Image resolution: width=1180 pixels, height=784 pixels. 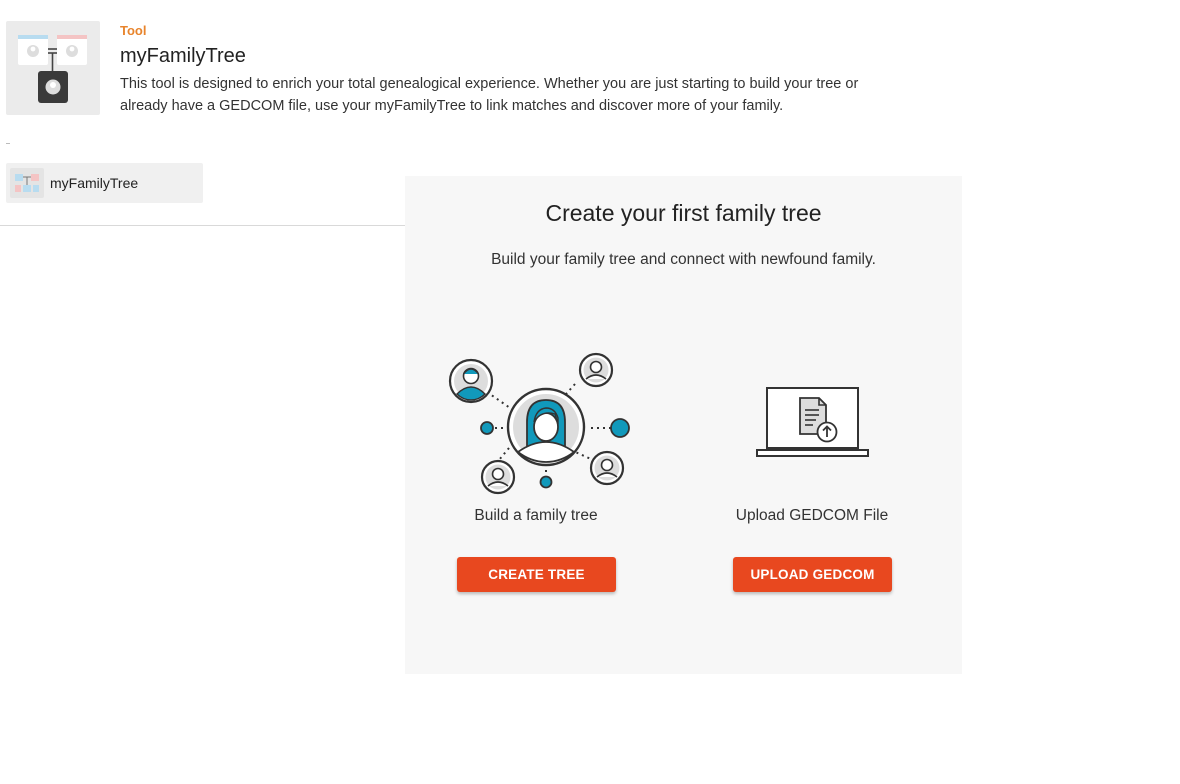 What do you see at coordinates (539, 423) in the screenshot?
I see `family-network-icon` at bounding box center [539, 423].